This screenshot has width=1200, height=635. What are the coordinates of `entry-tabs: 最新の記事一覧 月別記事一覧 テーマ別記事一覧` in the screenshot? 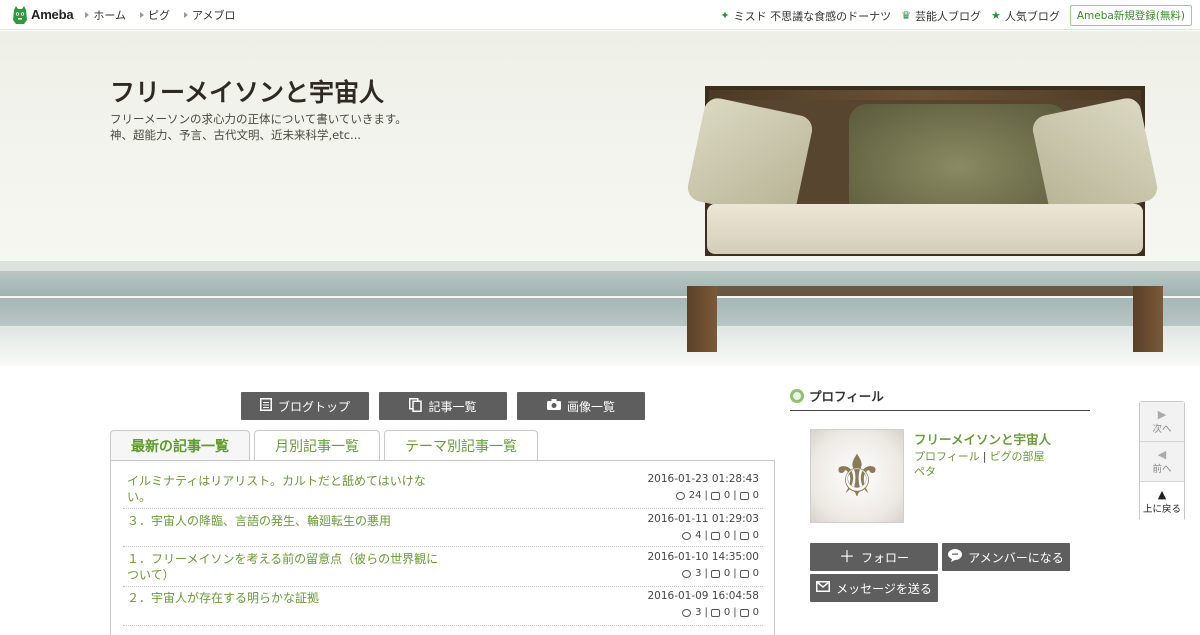 It's located at (324, 445).